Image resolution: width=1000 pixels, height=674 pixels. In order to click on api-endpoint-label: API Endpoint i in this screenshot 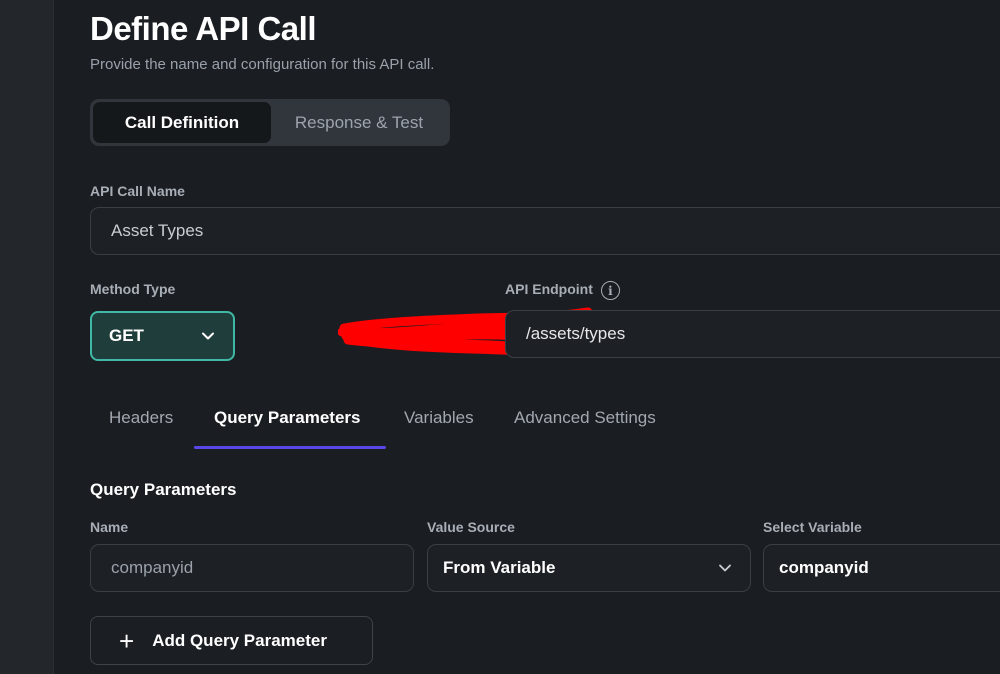, I will do `click(562, 290)`.